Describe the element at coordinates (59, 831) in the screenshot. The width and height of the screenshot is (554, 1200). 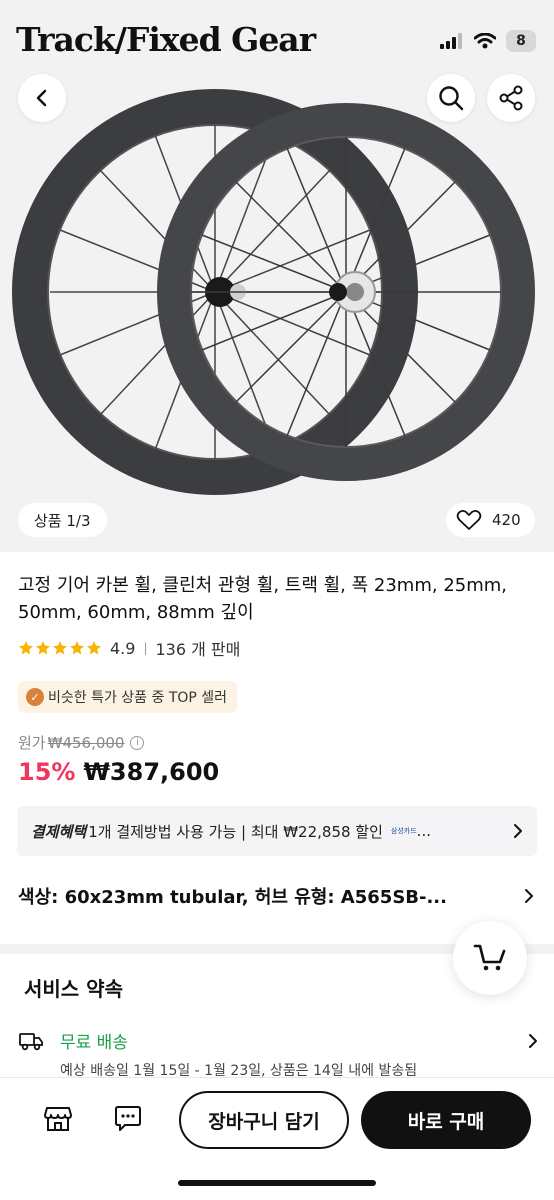
I see `benefit-title: 결제혜택` at that location.